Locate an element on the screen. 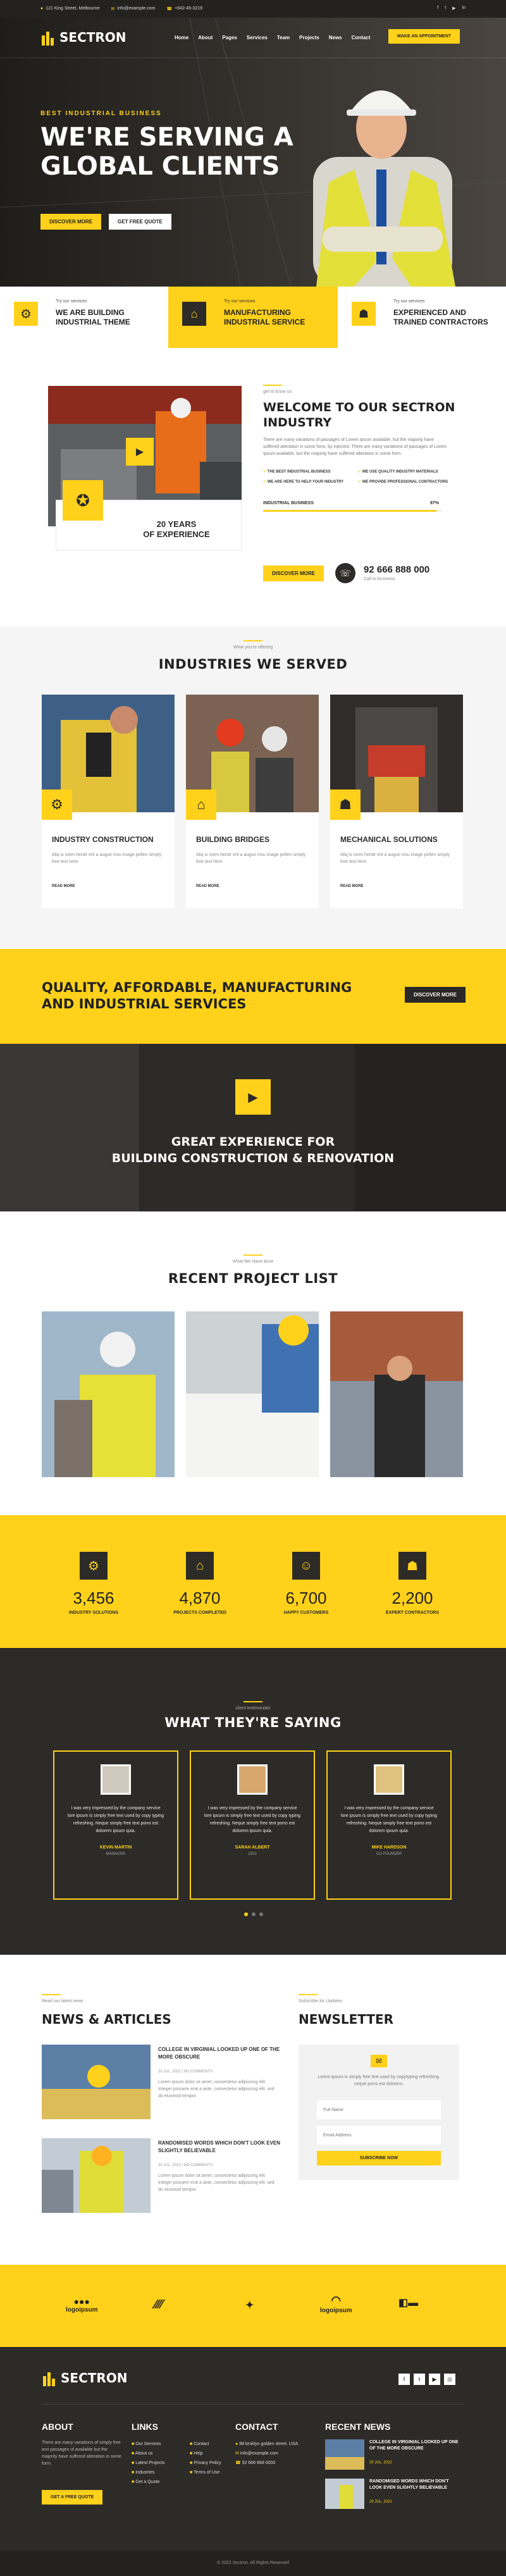  feature-title-line2: TRAINED CONTRACTORS is located at coordinates (440, 322).